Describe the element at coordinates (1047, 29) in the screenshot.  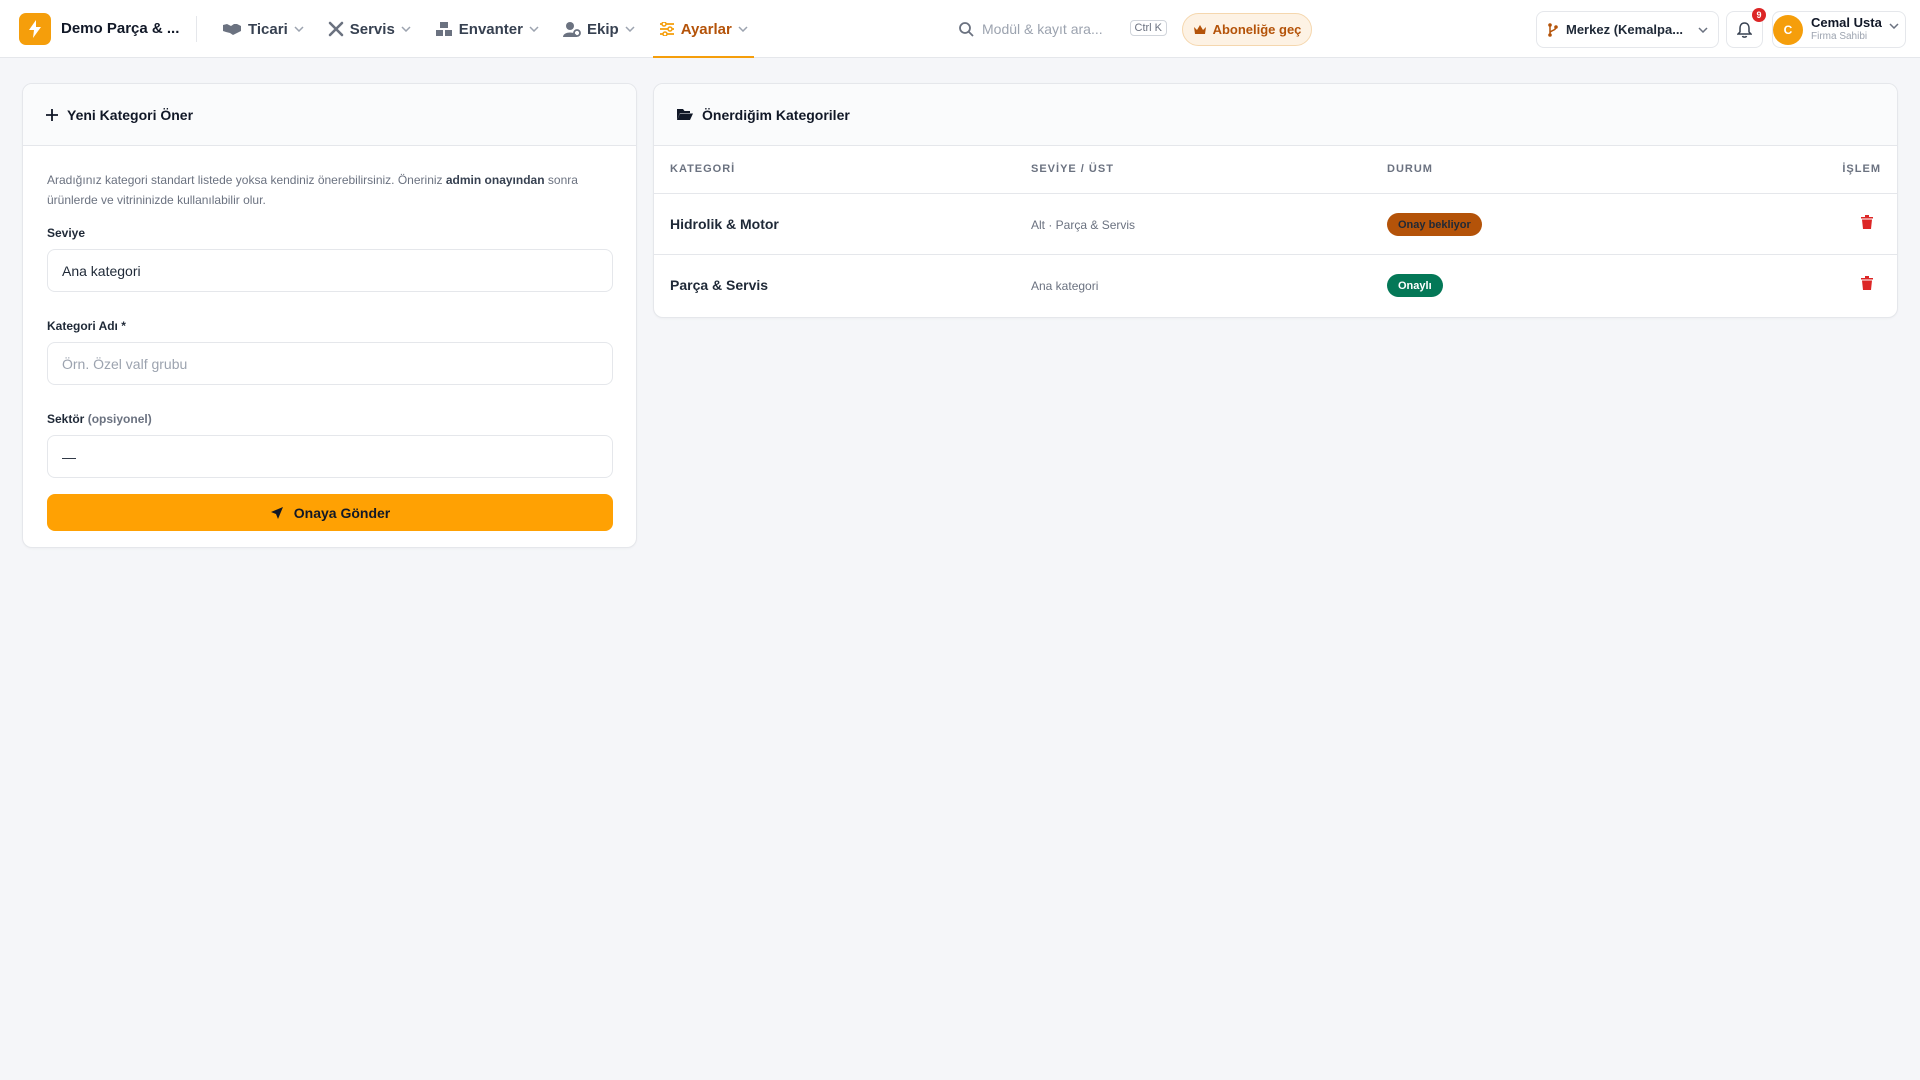
I see `search-input` at that location.